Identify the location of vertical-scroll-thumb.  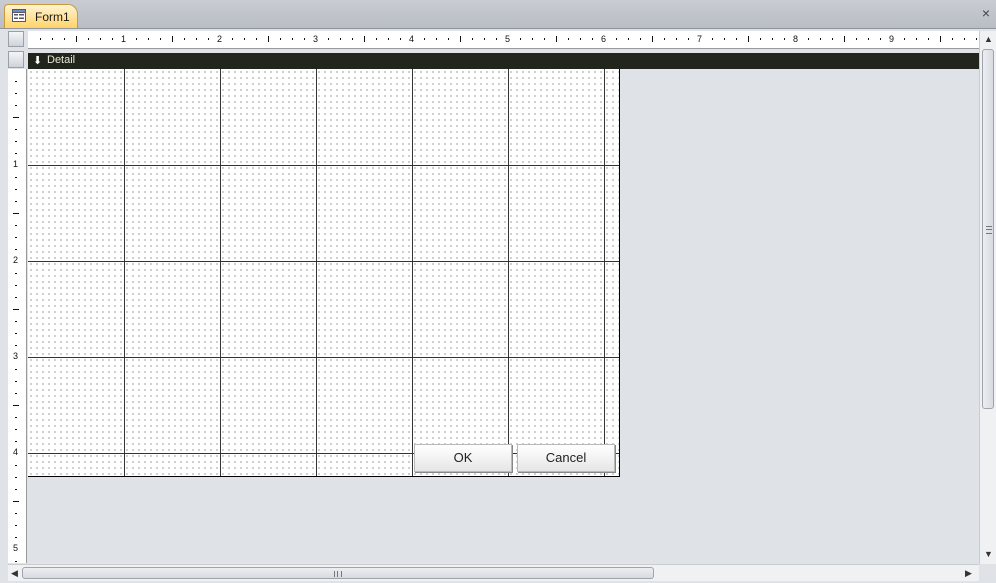
(988, 229).